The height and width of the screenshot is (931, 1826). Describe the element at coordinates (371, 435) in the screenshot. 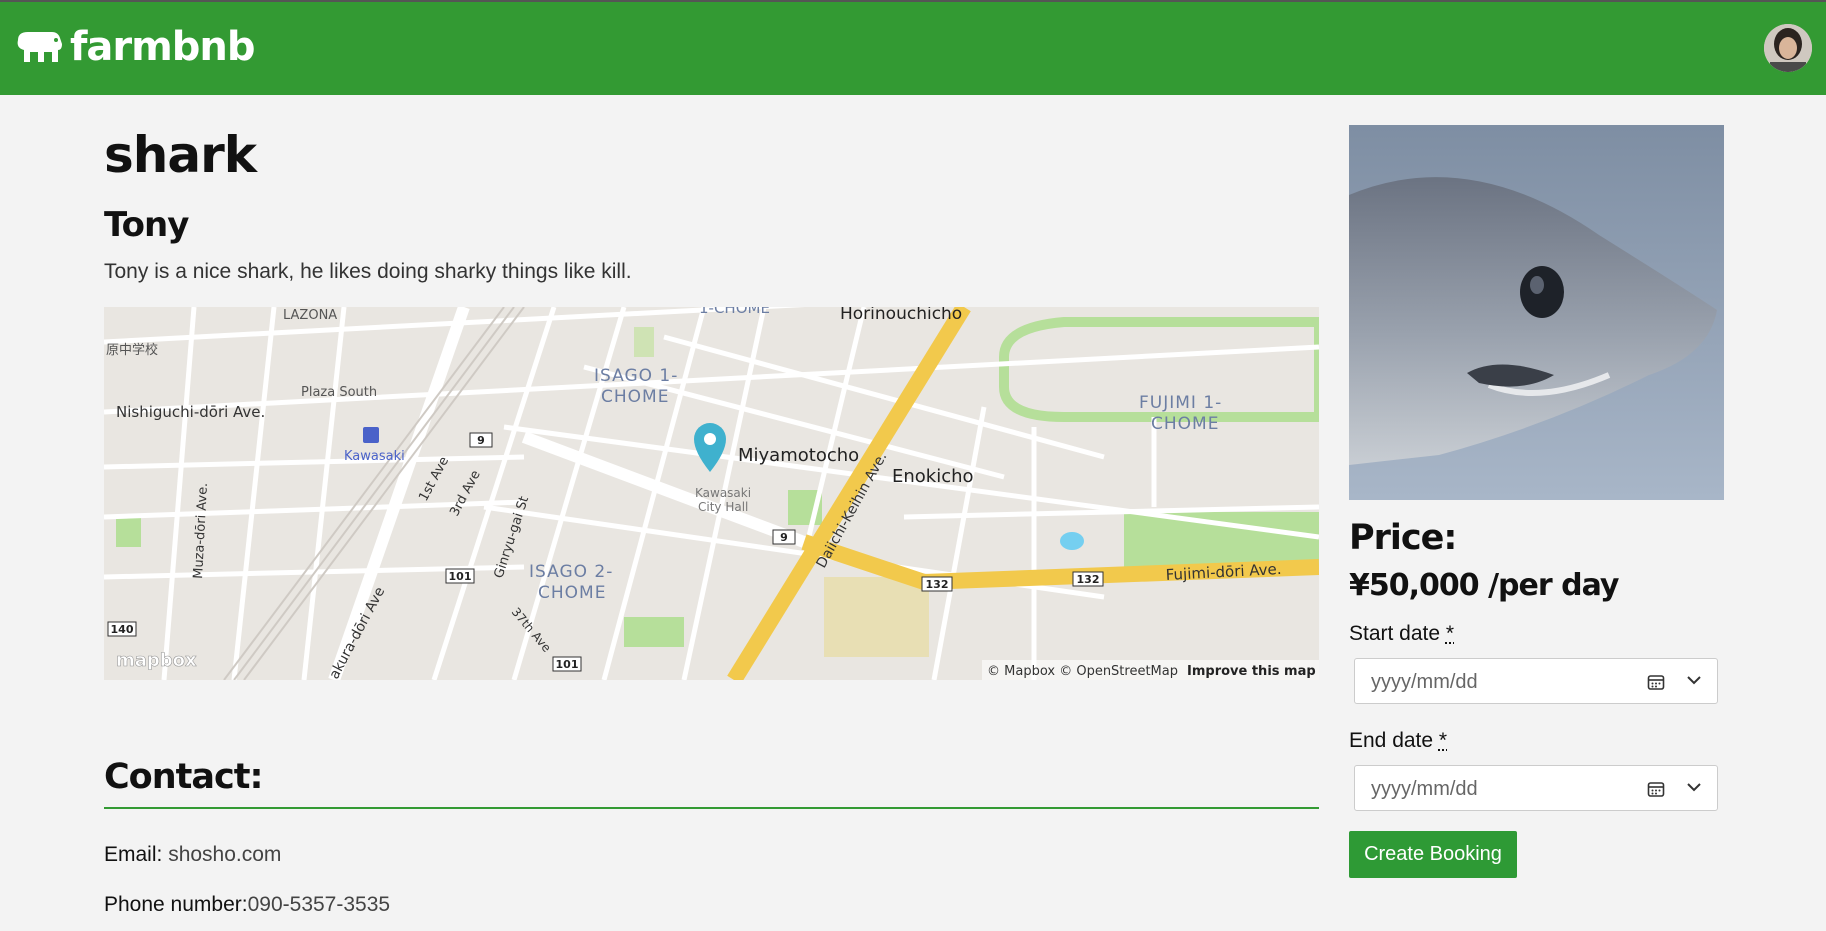

I see `train-station-icon` at that location.